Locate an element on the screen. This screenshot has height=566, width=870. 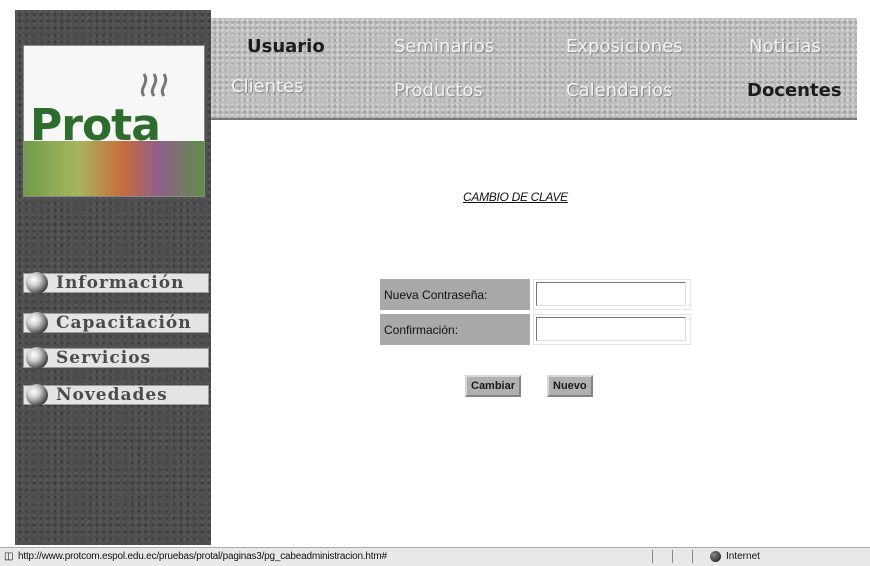
sidebar-item-label: Capacitación is located at coordinates (124, 323).